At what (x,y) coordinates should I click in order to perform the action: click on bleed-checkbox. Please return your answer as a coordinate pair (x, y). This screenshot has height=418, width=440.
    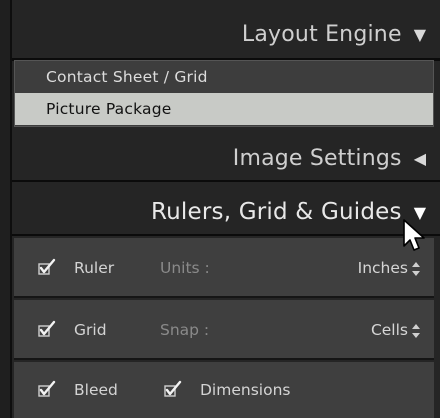
    Looking at the image, I should click on (47, 389).